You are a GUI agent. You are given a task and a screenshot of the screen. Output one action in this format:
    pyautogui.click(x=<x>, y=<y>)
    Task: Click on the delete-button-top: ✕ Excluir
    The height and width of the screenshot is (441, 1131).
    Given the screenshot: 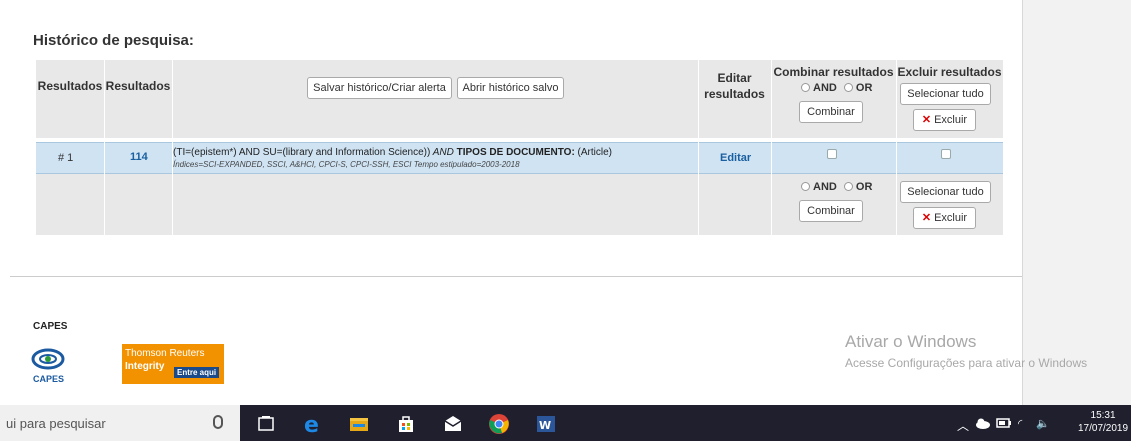 What is the action you would take?
    pyautogui.click(x=944, y=120)
    